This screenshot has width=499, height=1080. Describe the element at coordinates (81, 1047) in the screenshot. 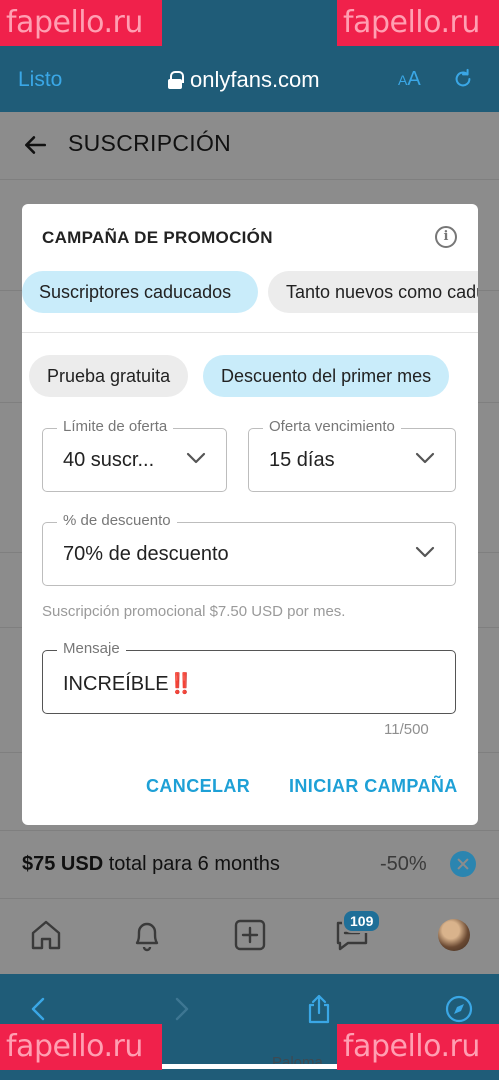

I see `watermark-bottom-left: fapello.ru` at that location.